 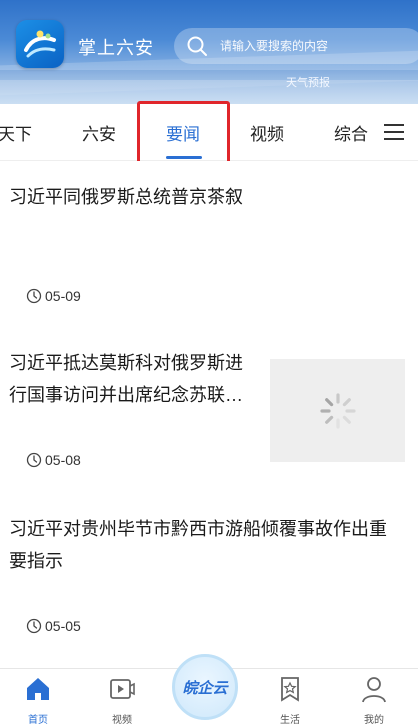 What do you see at coordinates (63, 626) in the screenshot?
I see `news-date-text: 05-05` at bounding box center [63, 626].